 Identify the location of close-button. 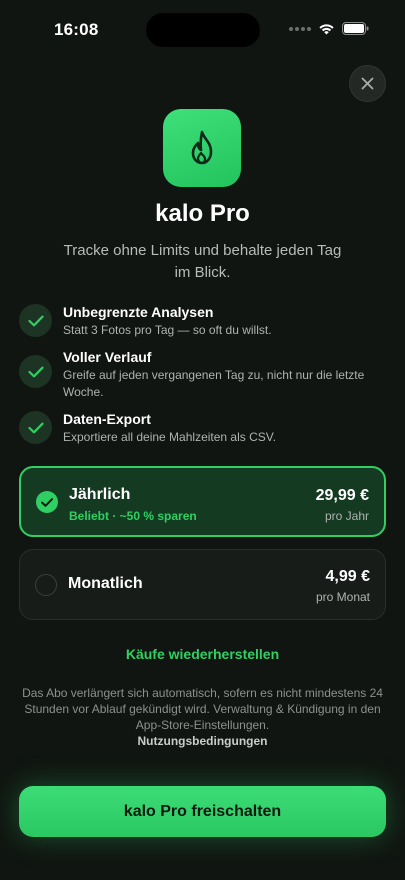
(367, 83).